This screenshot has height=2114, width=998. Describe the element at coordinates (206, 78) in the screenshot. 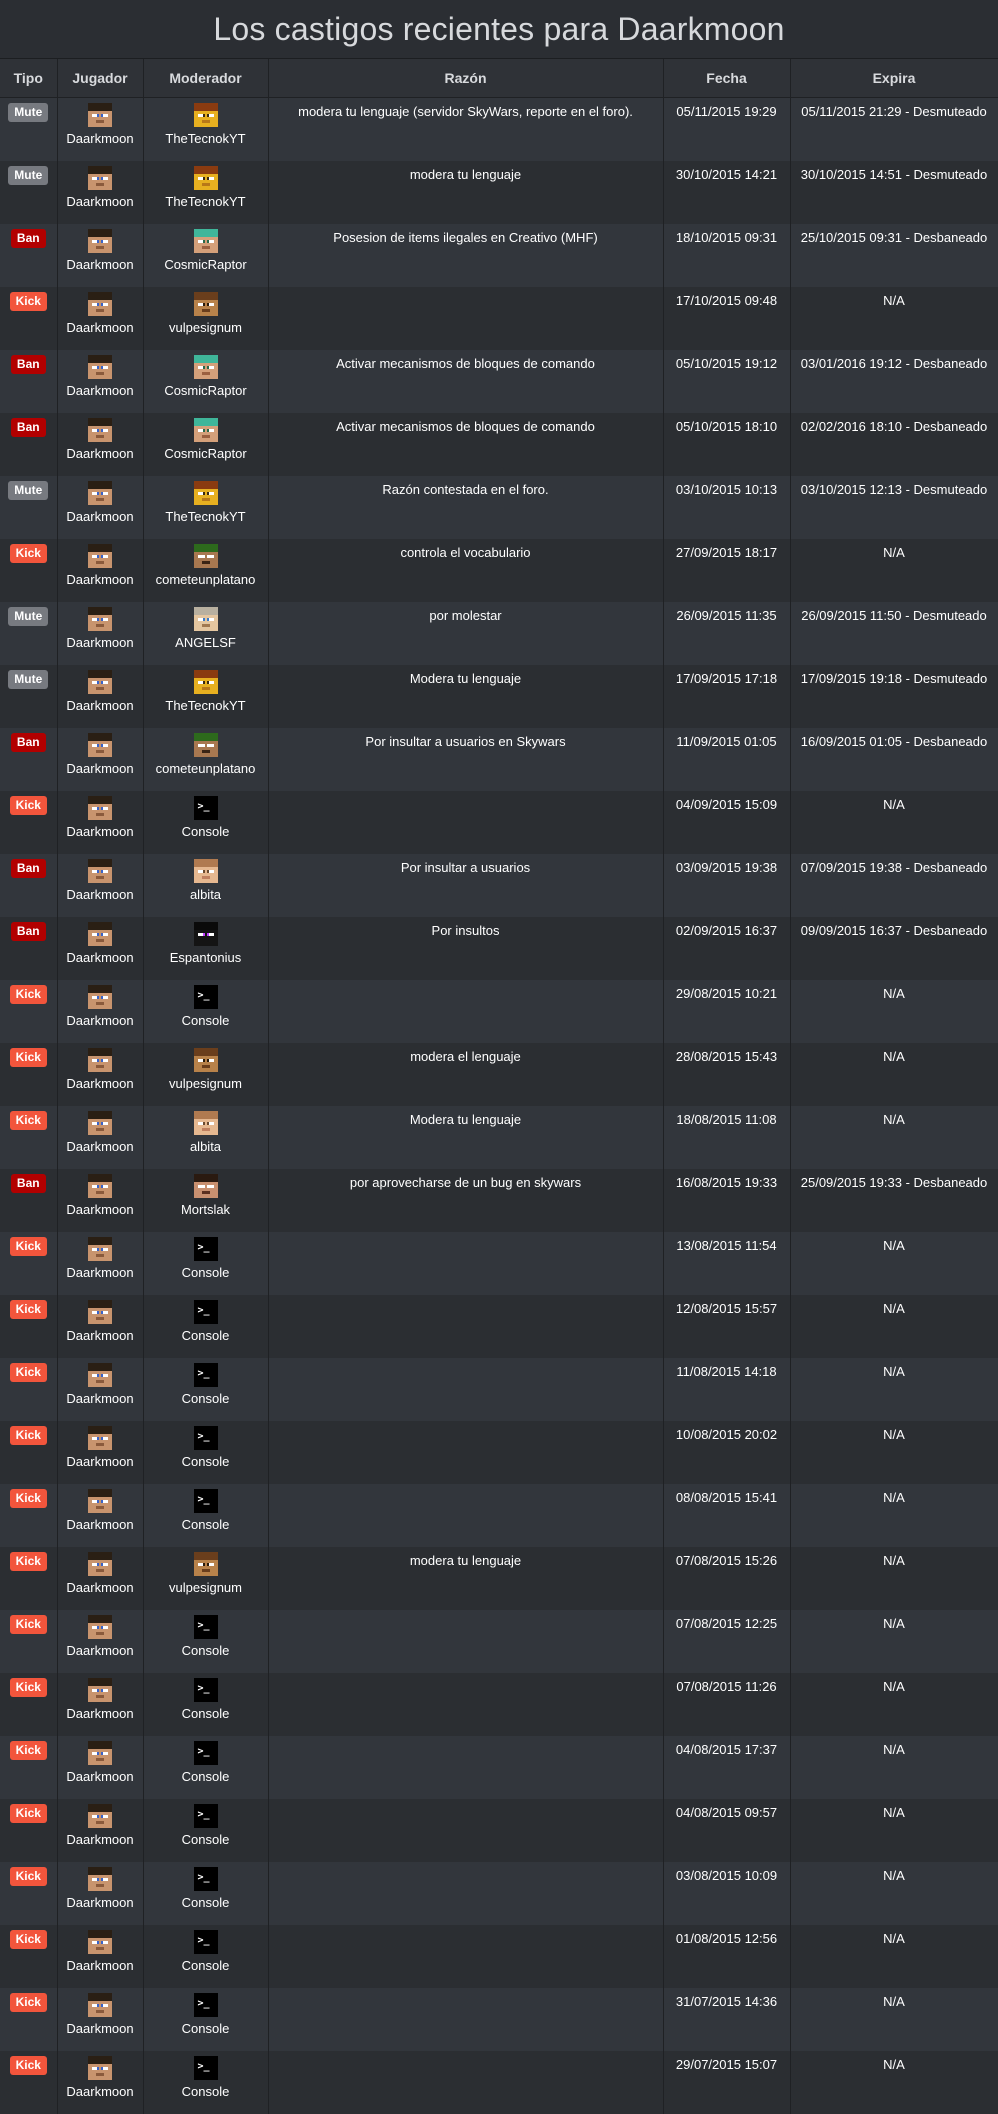

I see `column-header-moderador: Moderador` at that location.